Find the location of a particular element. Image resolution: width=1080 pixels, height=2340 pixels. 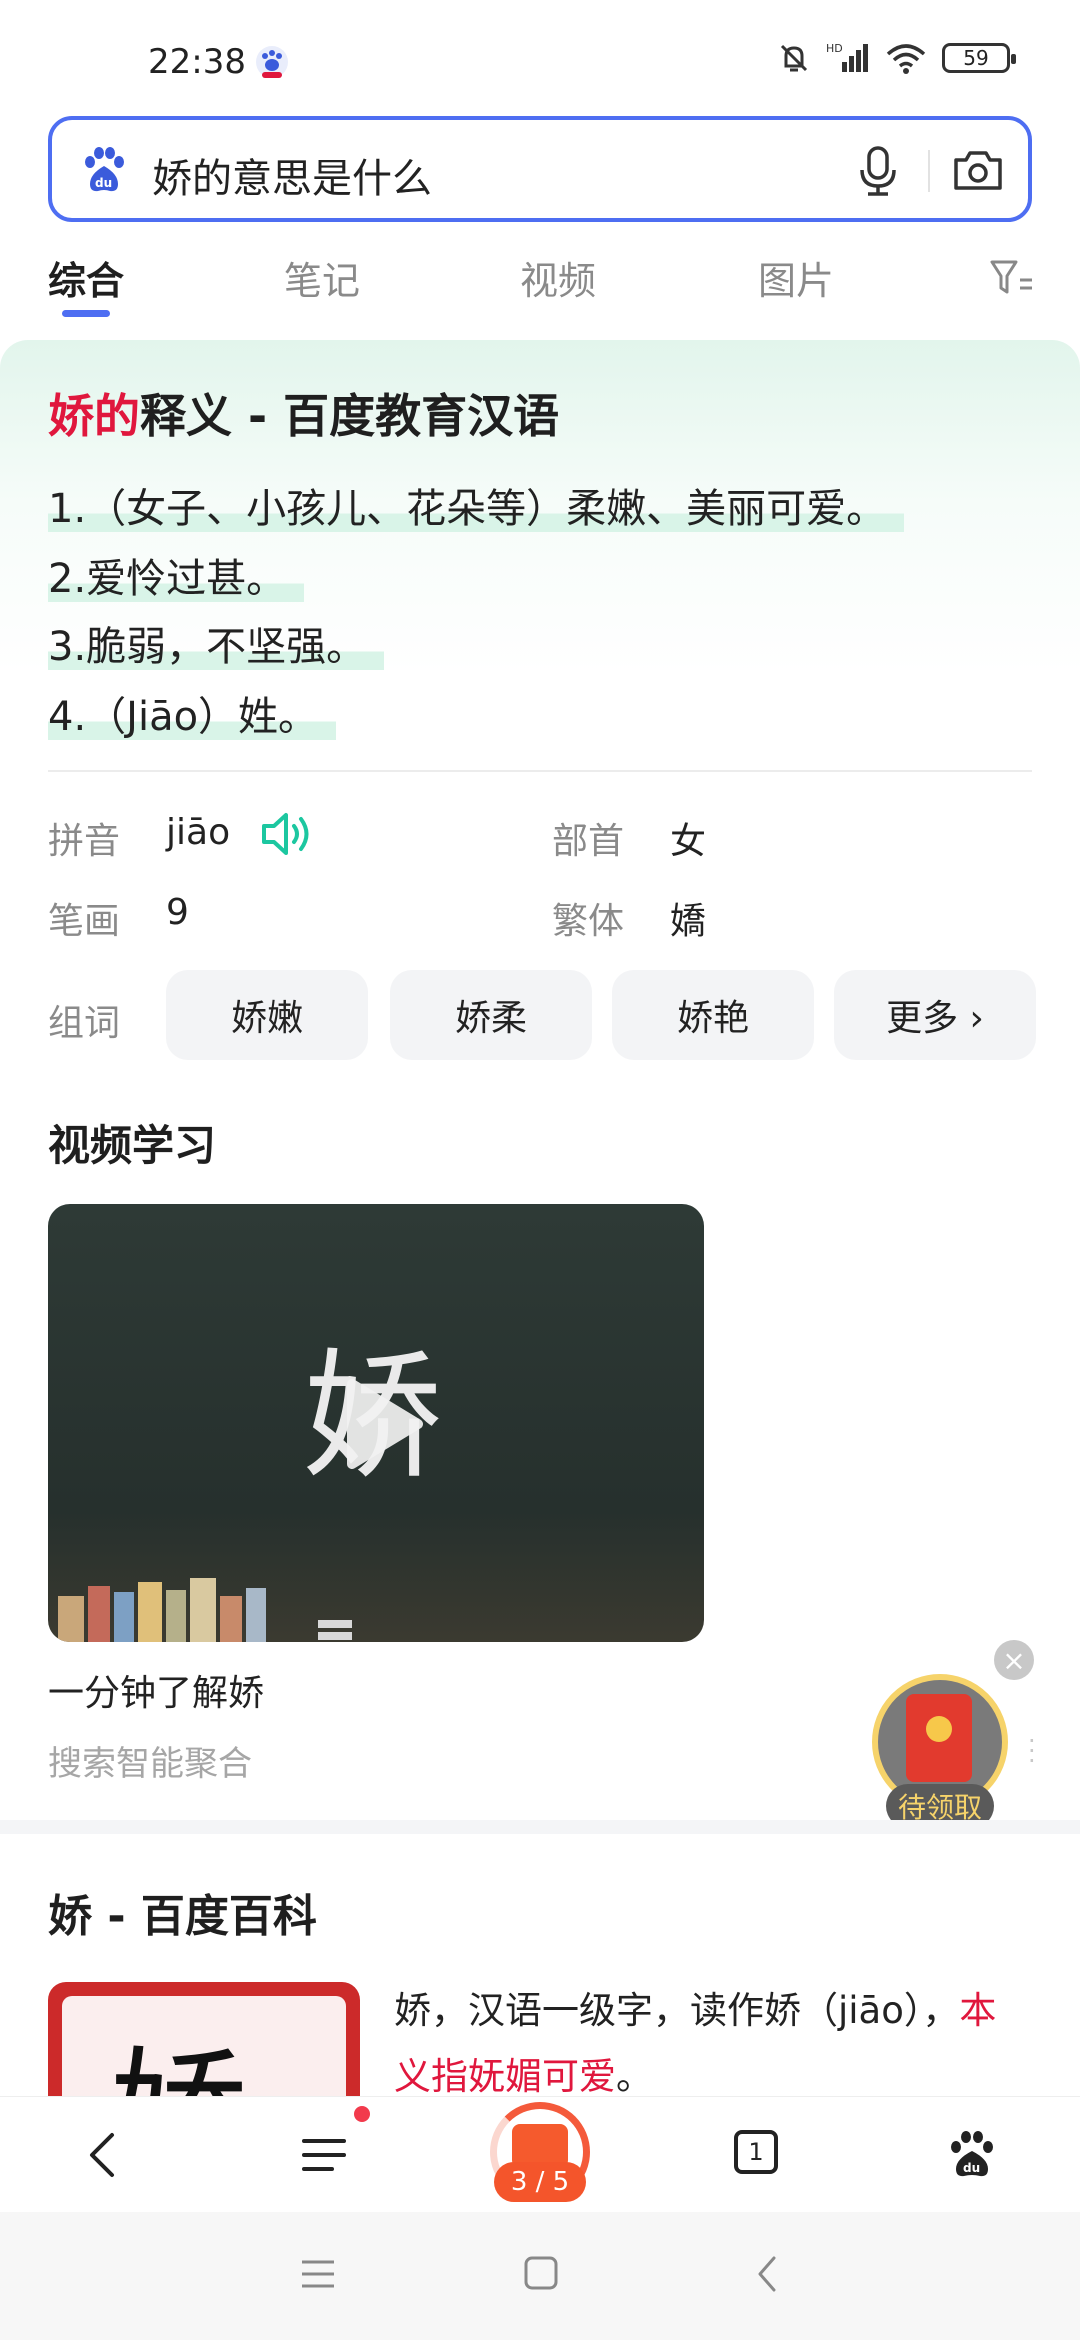

definition-line: 4.（Jiāo）姓。 is located at coordinates (192, 713).